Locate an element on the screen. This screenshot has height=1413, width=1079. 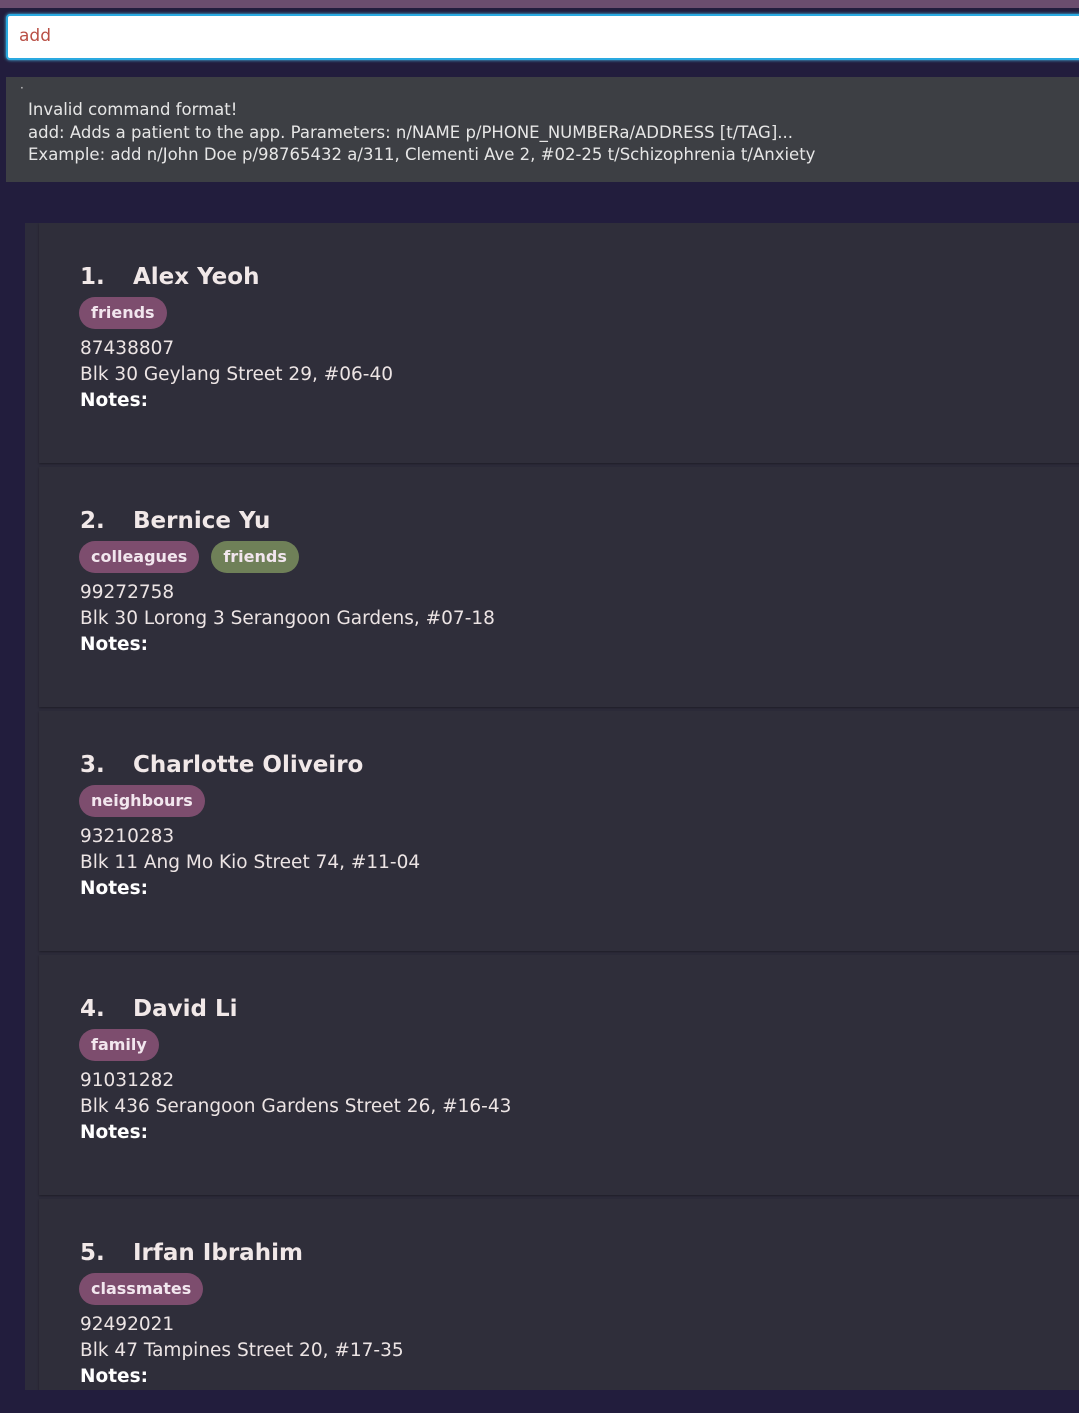
tag-list: friends is located at coordinates (123, 313).